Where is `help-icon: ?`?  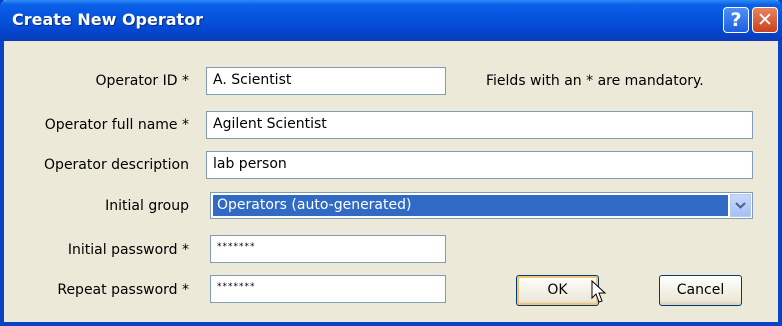
help-icon: ? is located at coordinates (736, 20).